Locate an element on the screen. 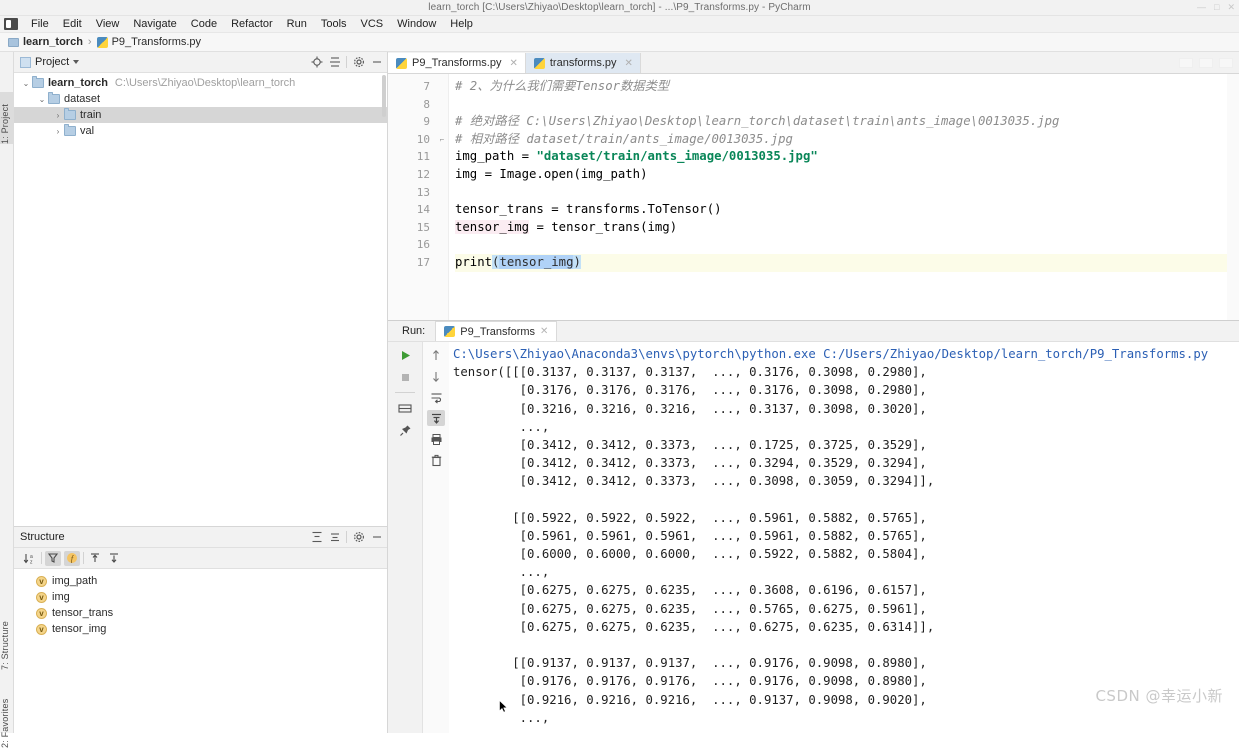 The height and width of the screenshot is (748, 1239). fold-marker: ⌐ is located at coordinates (442, 140).